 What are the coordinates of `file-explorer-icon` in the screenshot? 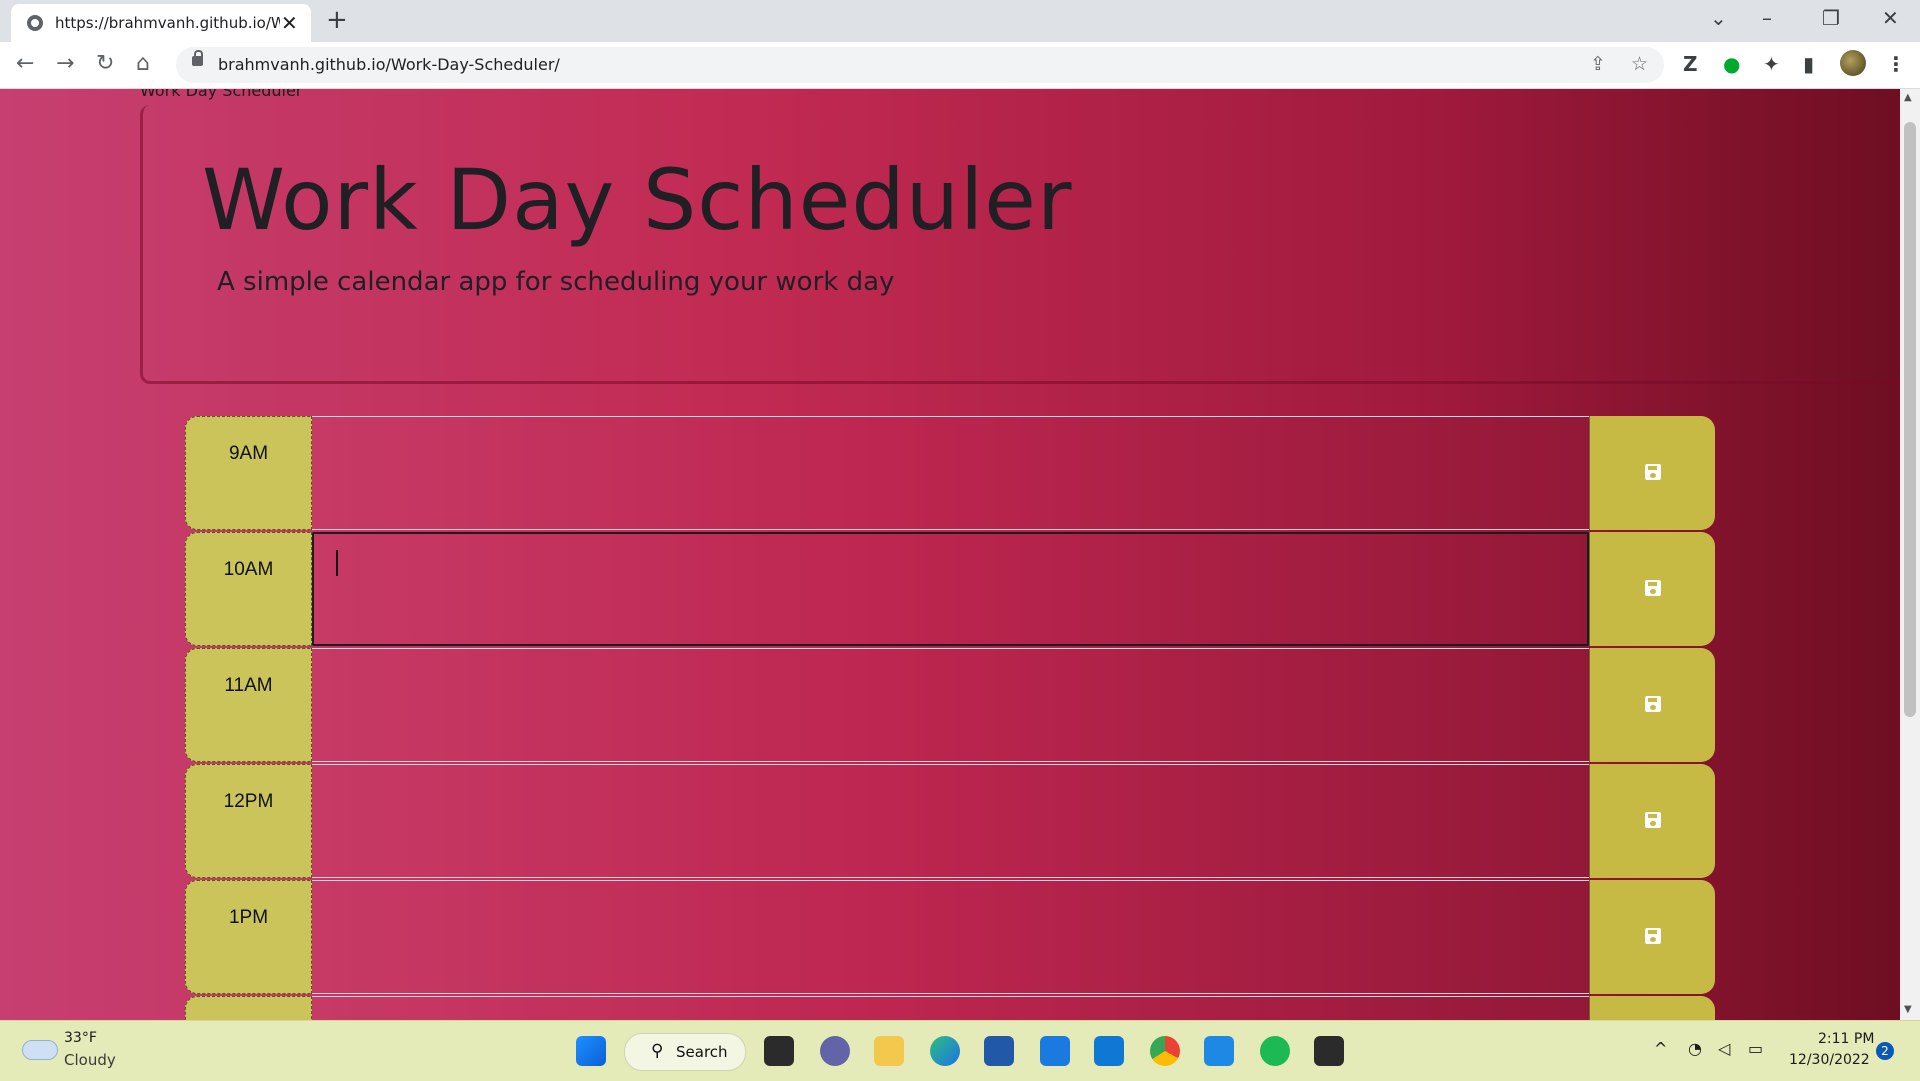 It's located at (889, 1051).